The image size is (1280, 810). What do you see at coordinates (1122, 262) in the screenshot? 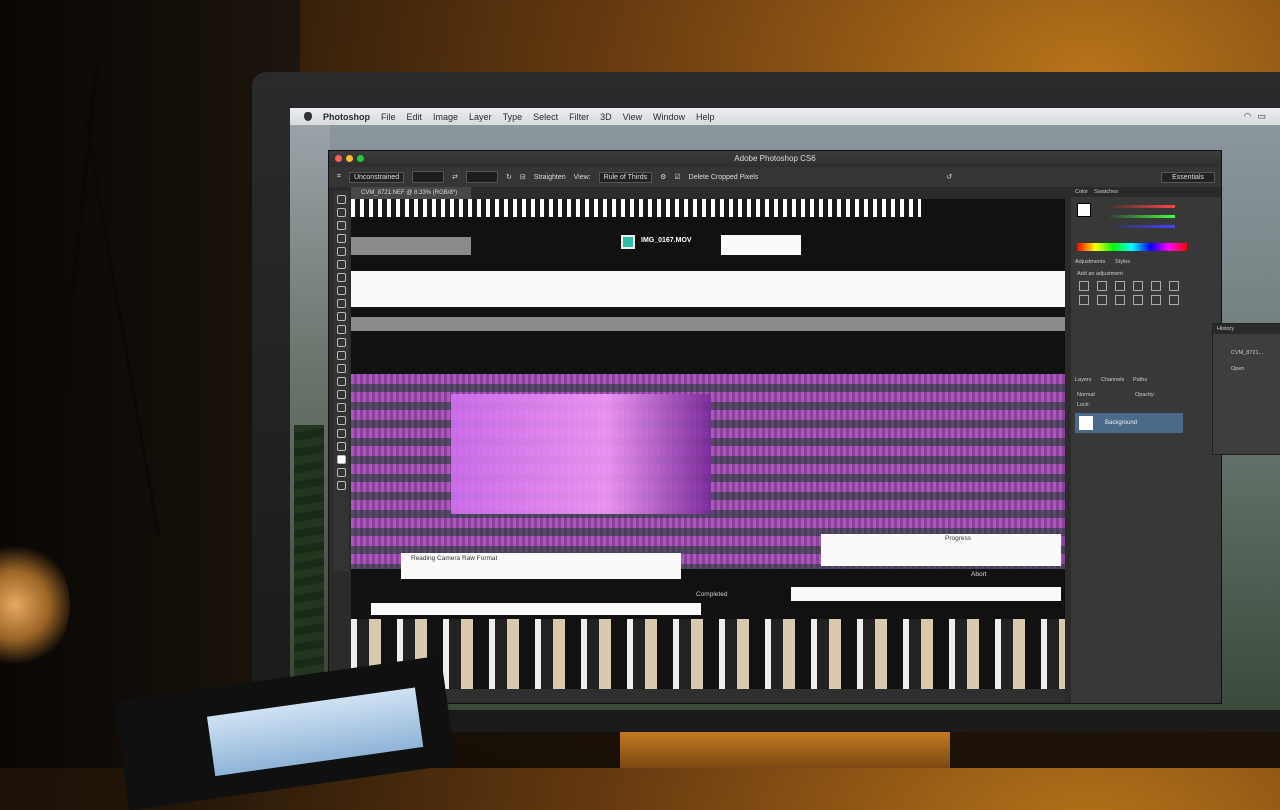
I see `tab-styles: Styles` at bounding box center [1122, 262].